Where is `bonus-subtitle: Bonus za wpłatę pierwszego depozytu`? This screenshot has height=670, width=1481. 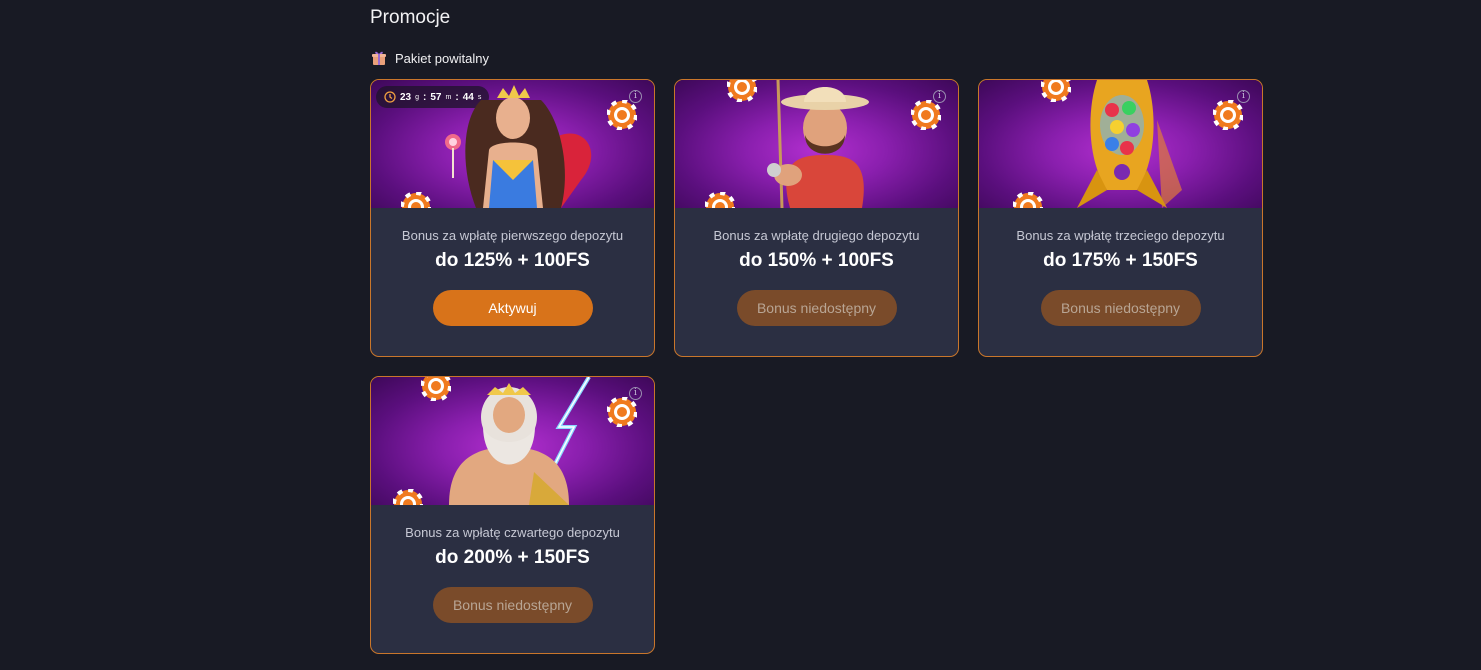
bonus-subtitle: Bonus za wpłatę pierwszego depozytu is located at coordinates (512, 235).